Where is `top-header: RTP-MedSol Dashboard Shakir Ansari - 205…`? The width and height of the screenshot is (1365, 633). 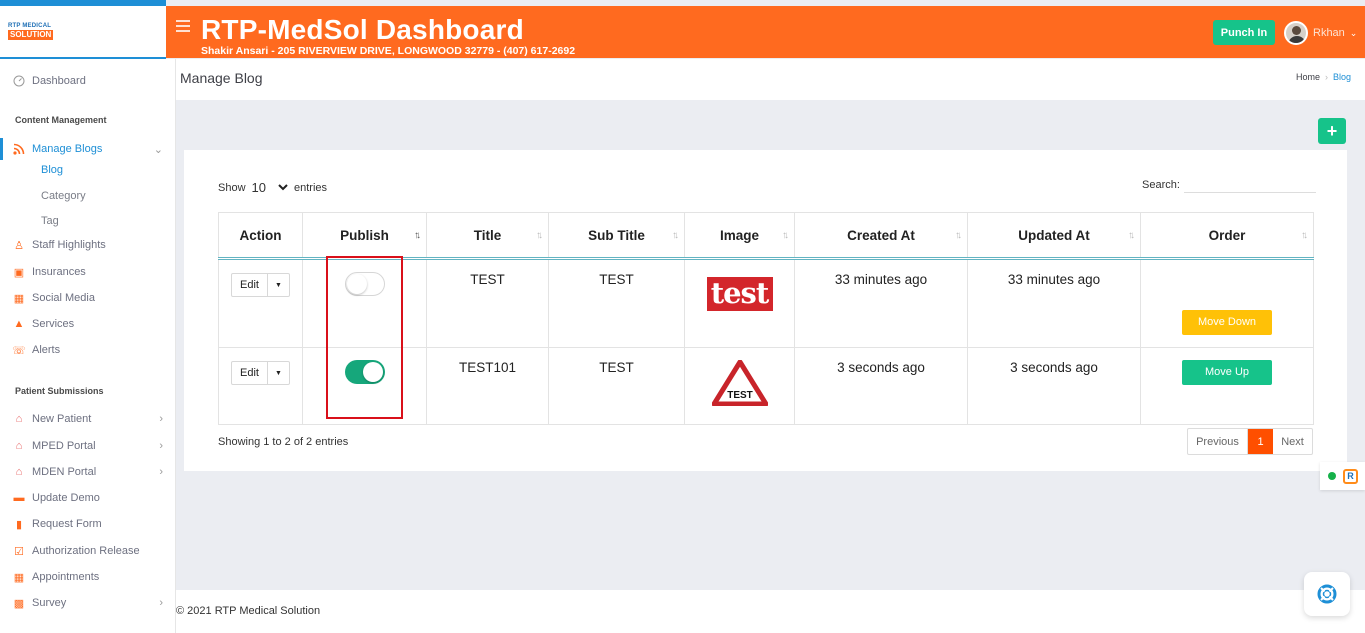 top-header: RTP-MedSol Dashboard Shakir Ansari - 205… is located at coordinates (765, 32).